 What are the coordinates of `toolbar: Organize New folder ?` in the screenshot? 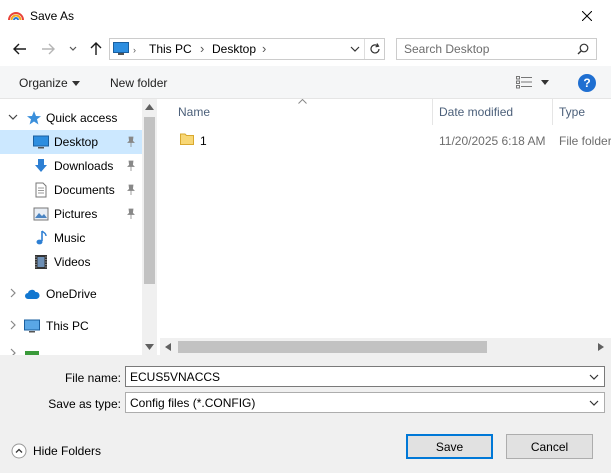 It's located at (305, 82).